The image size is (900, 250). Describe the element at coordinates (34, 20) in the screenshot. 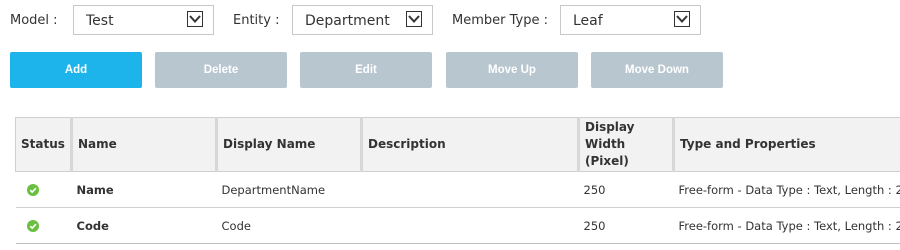

I see `model-label: Model :` at that location.